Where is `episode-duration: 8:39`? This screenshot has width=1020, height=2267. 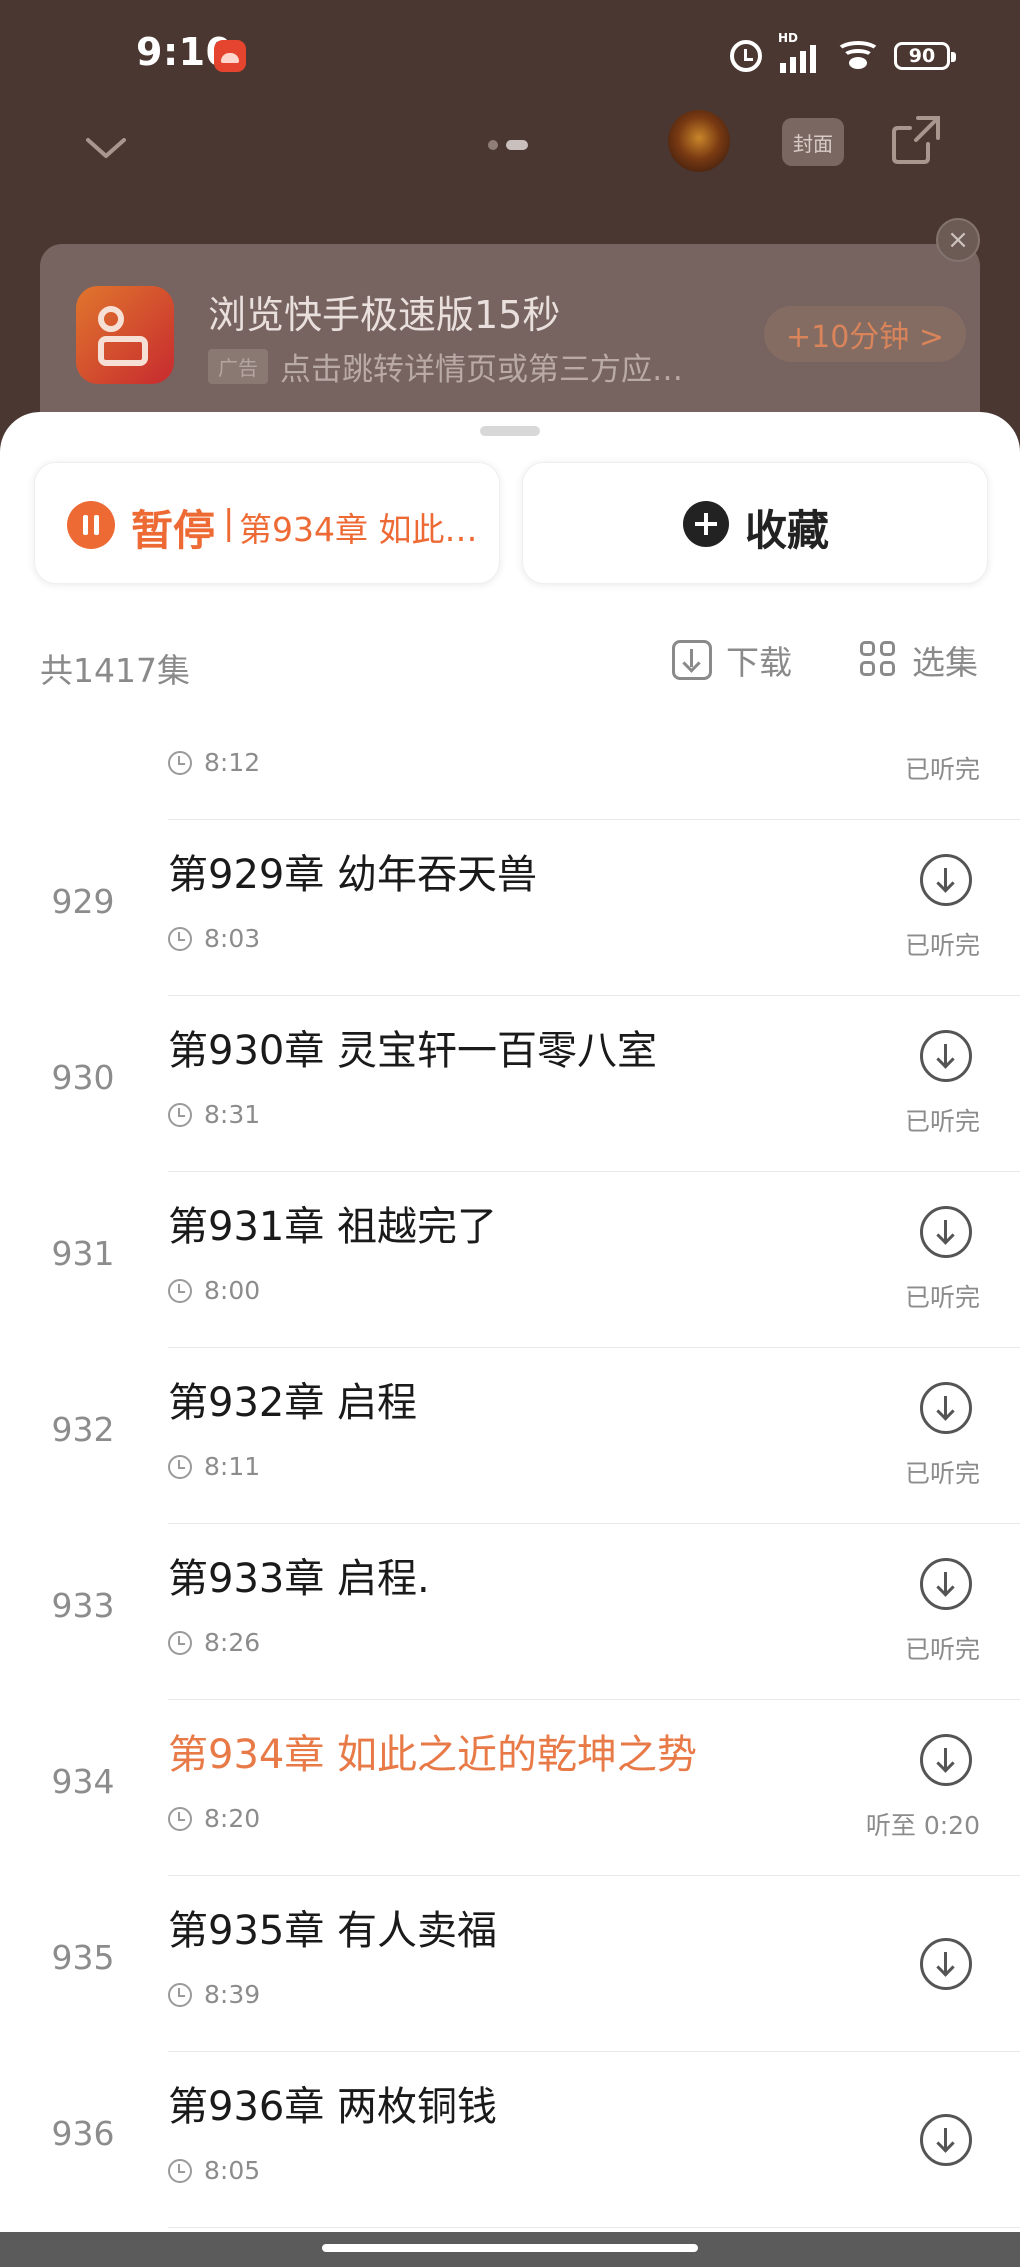 episode-duration: 8:39 is located at coordinates (214, 1994).